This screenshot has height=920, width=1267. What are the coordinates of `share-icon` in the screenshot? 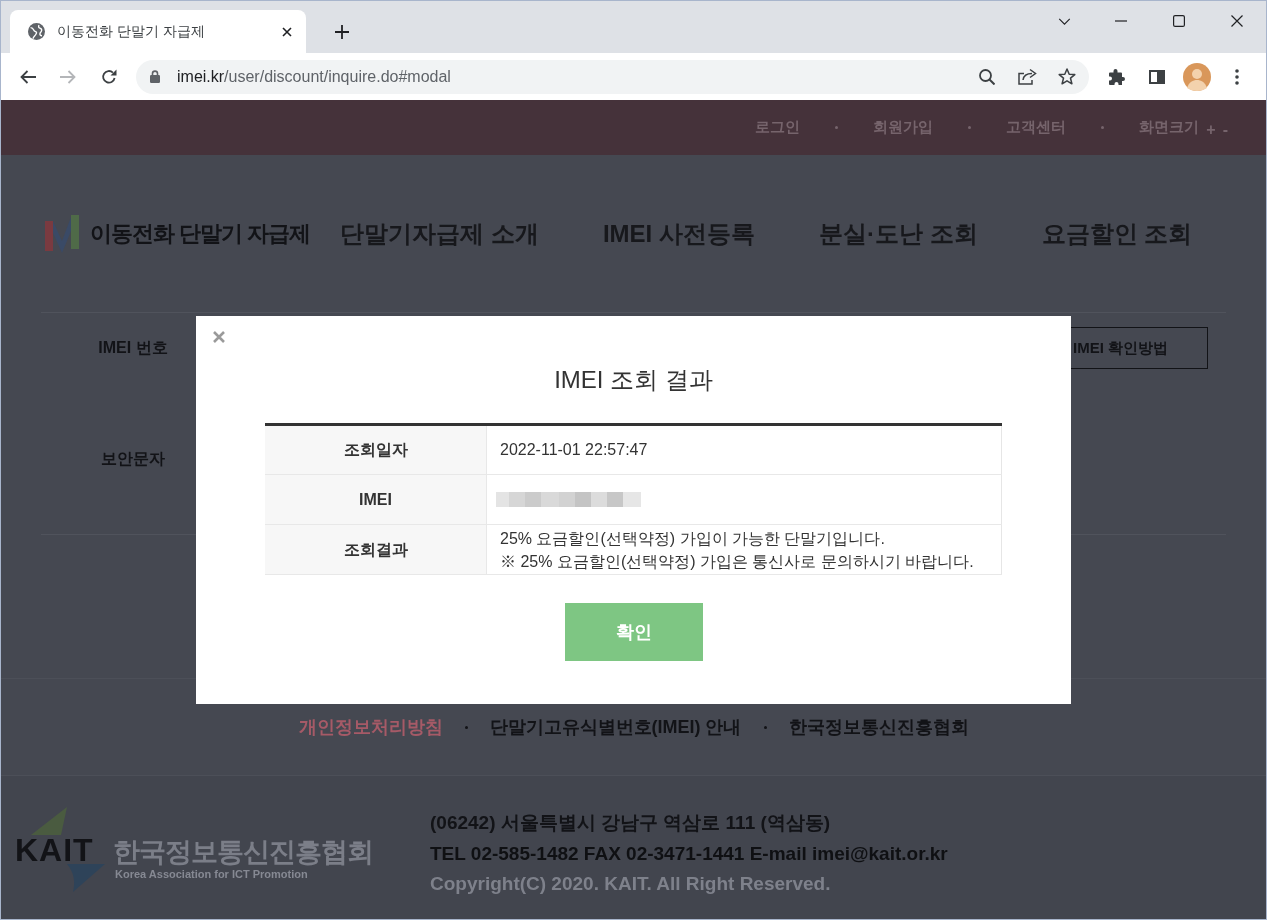 It's located at (1027, 76).